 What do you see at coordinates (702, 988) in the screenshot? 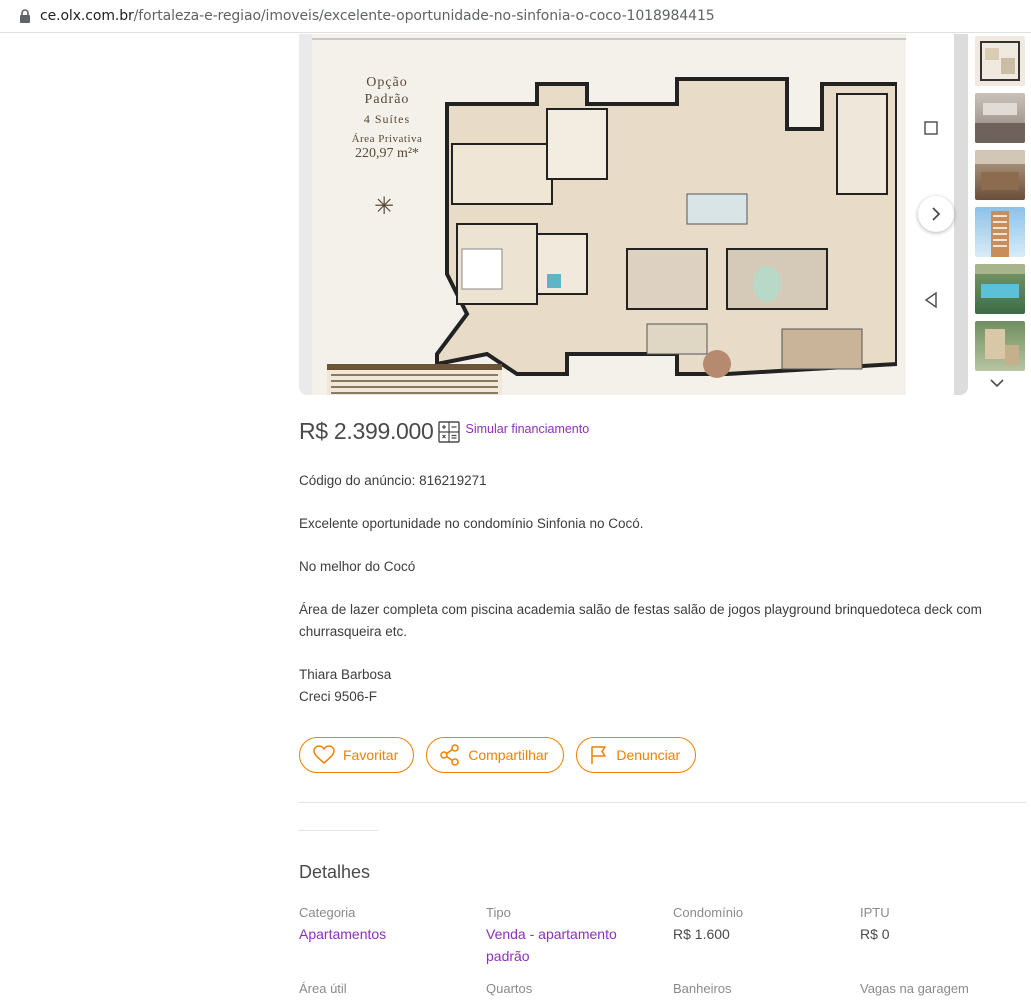
I see `detail-banheiros: Banheiros` at bounding box center [702, 988].